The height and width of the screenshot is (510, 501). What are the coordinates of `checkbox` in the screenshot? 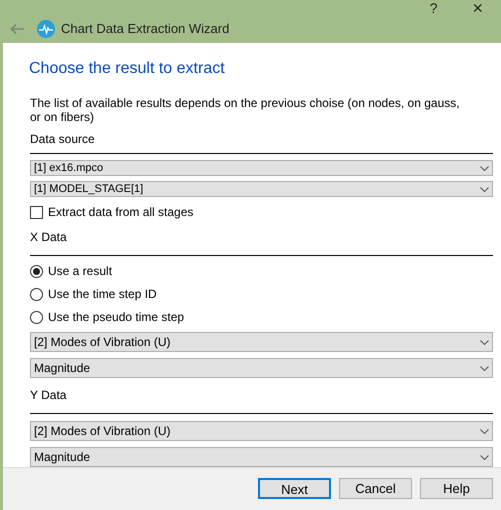 It's located at (36, 212).